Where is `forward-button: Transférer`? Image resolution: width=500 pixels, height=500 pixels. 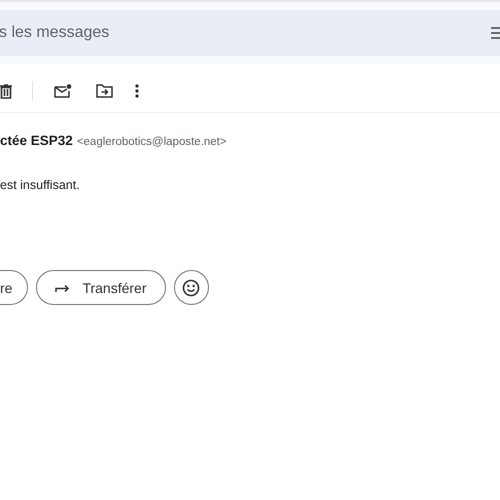 forward-button: Transférer is located at coordinates (101, 287).